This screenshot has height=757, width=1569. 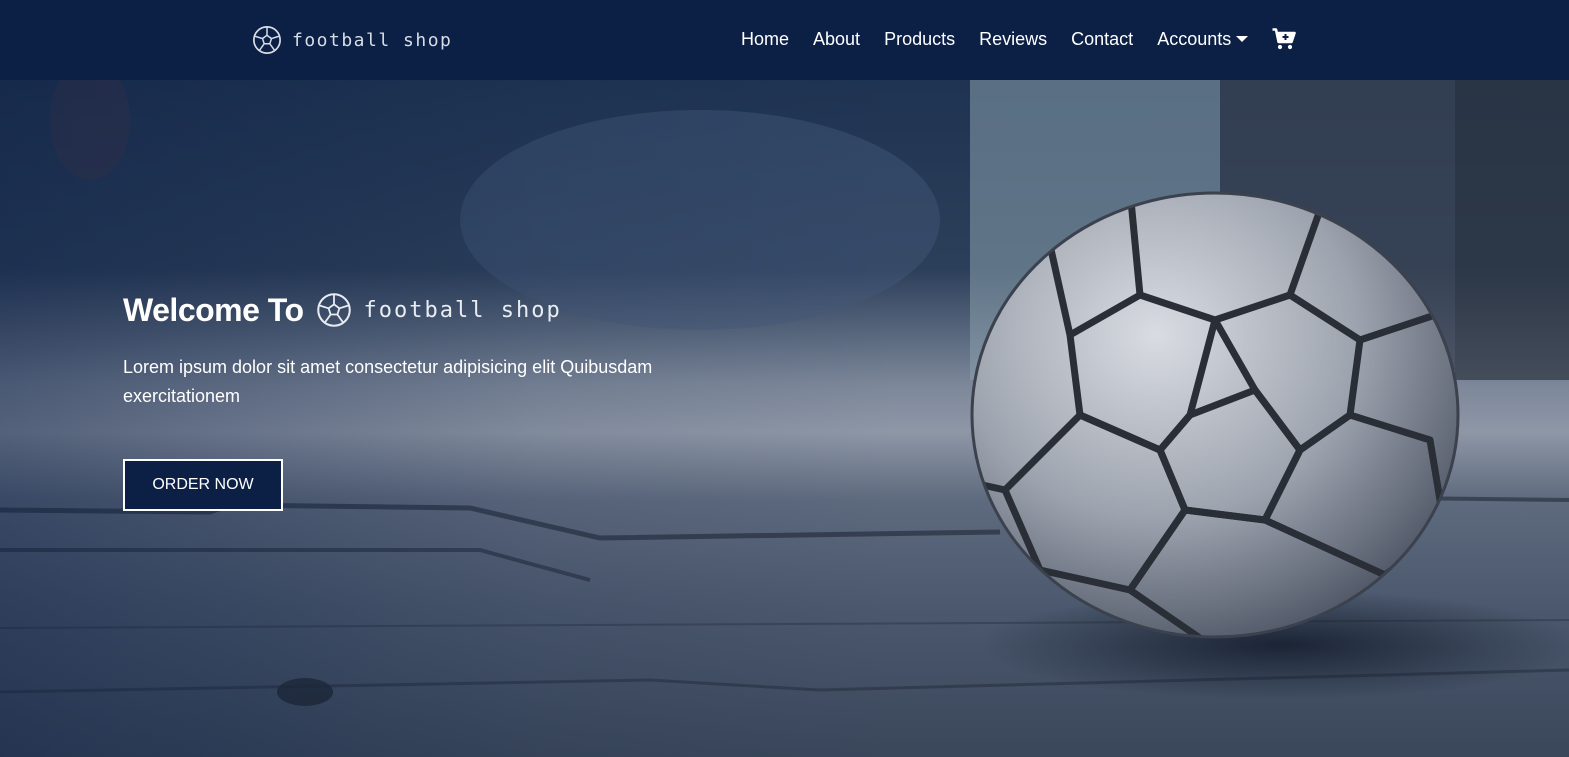 I want to click on caret-down-icon, so click(x=1242, y=39).